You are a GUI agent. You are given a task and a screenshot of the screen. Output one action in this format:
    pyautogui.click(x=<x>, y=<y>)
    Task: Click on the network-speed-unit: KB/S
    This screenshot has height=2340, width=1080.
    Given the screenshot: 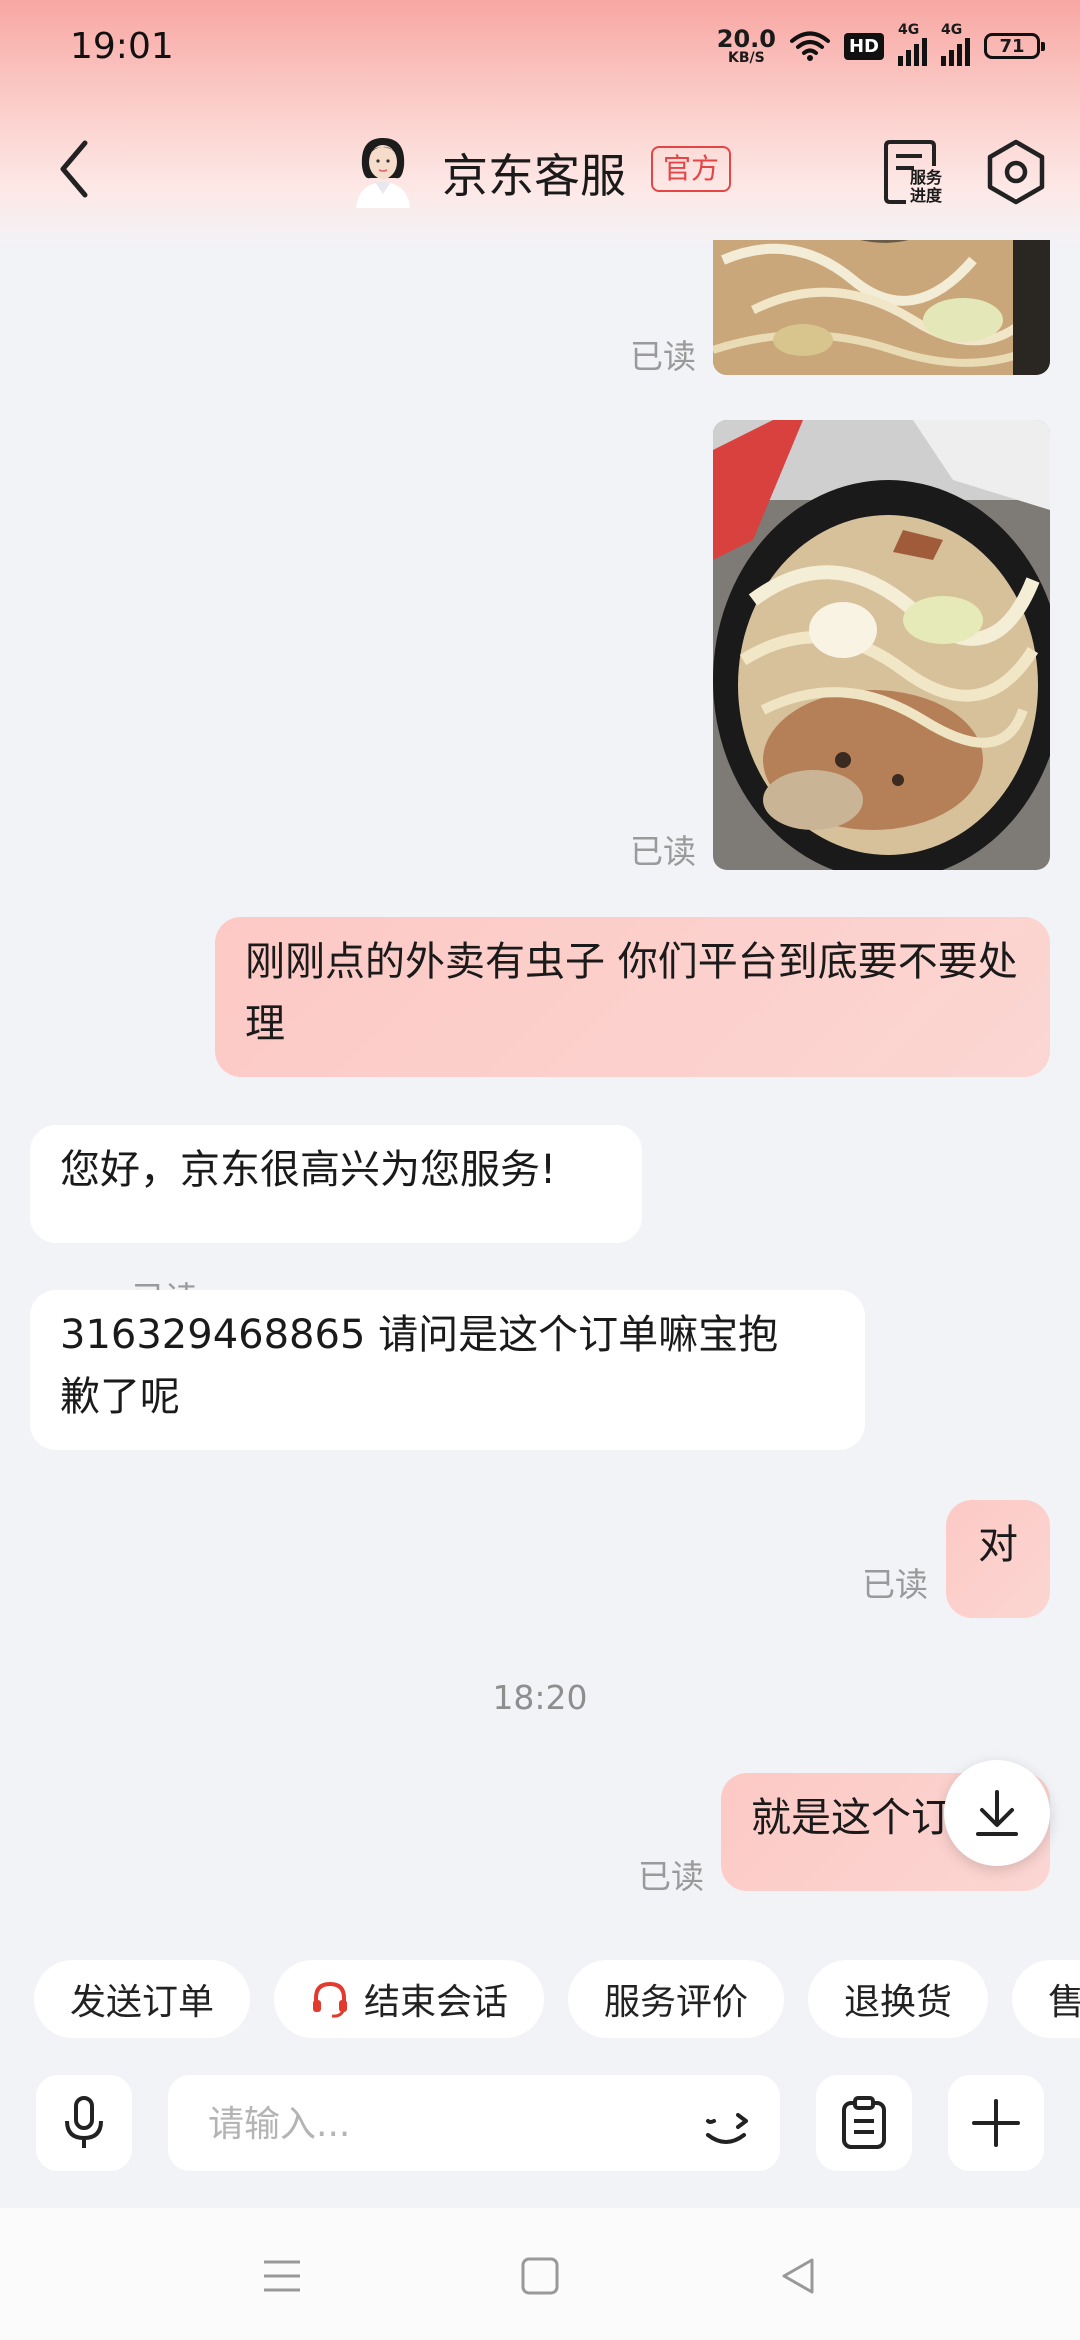 What is the action you would take?
    pyautogui.click(x=746, y=58)
    